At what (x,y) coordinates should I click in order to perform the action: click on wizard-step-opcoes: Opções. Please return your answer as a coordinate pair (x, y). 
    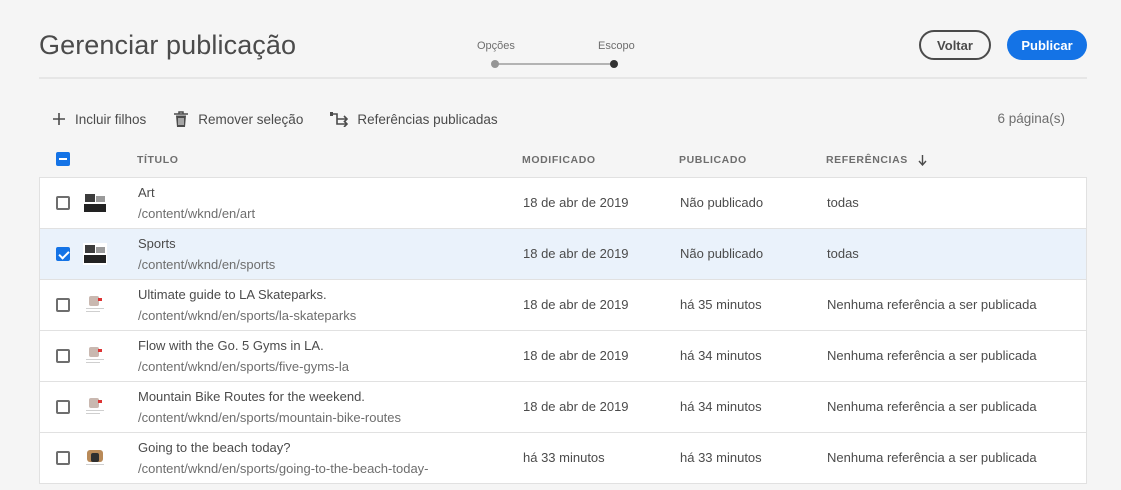
    Looking at the image, I should click on (496, 46).